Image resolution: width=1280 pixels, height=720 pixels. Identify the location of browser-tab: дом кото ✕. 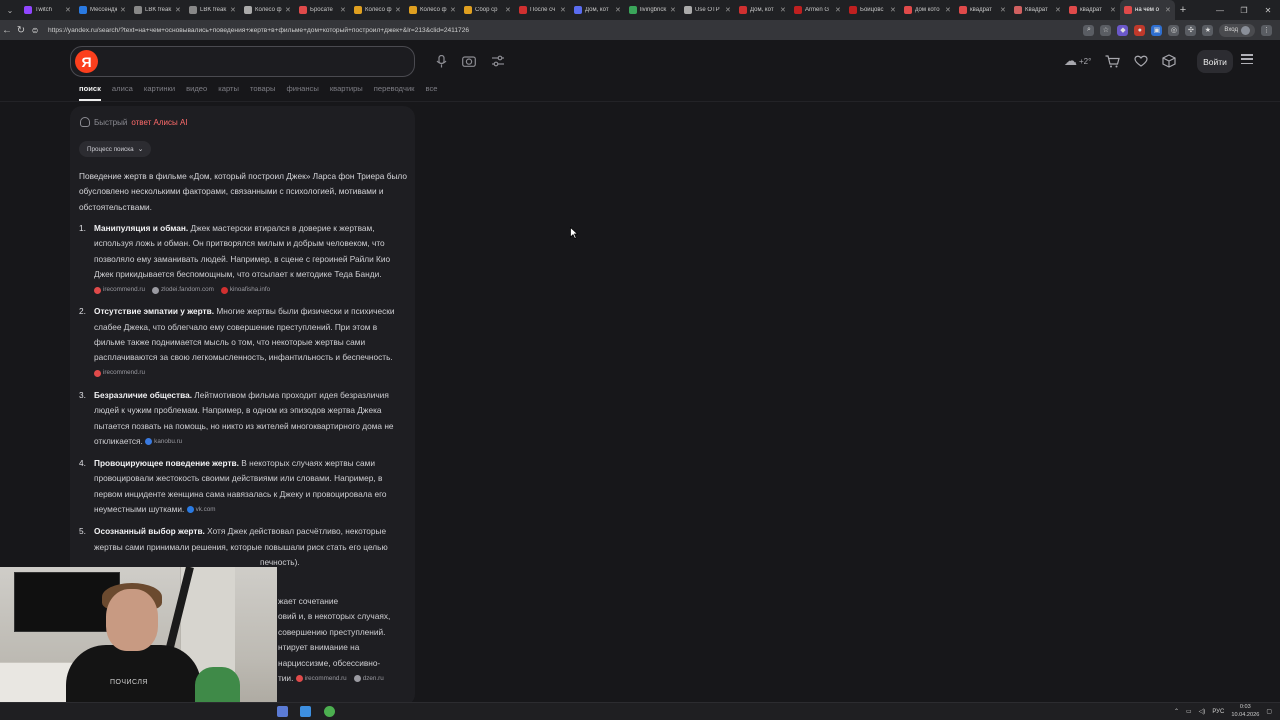
(927, 10).